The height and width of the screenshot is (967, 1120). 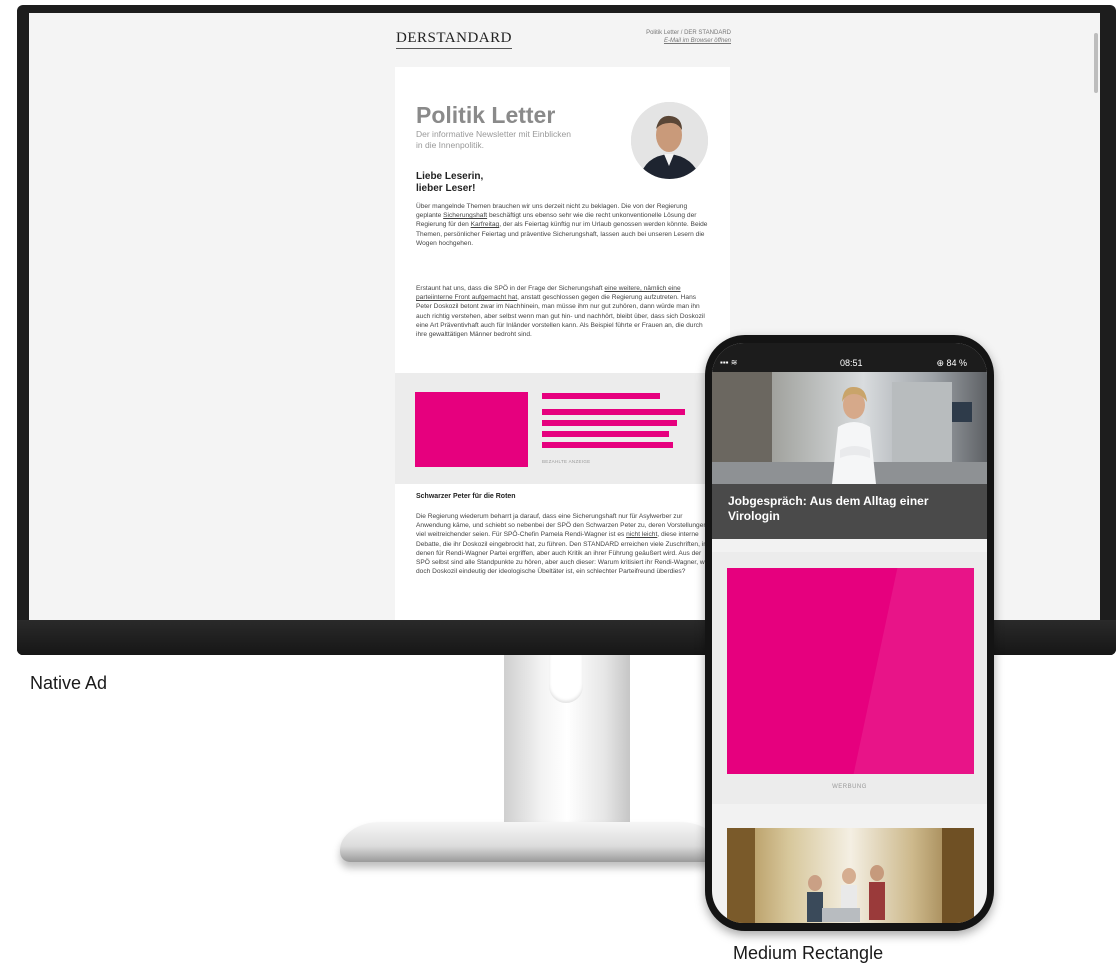 What do you see at coordinates (808, 953) in the screenshot?
I see `caption-medium-rectangle: Medium Rectangle` at bounding box center [808, 953].